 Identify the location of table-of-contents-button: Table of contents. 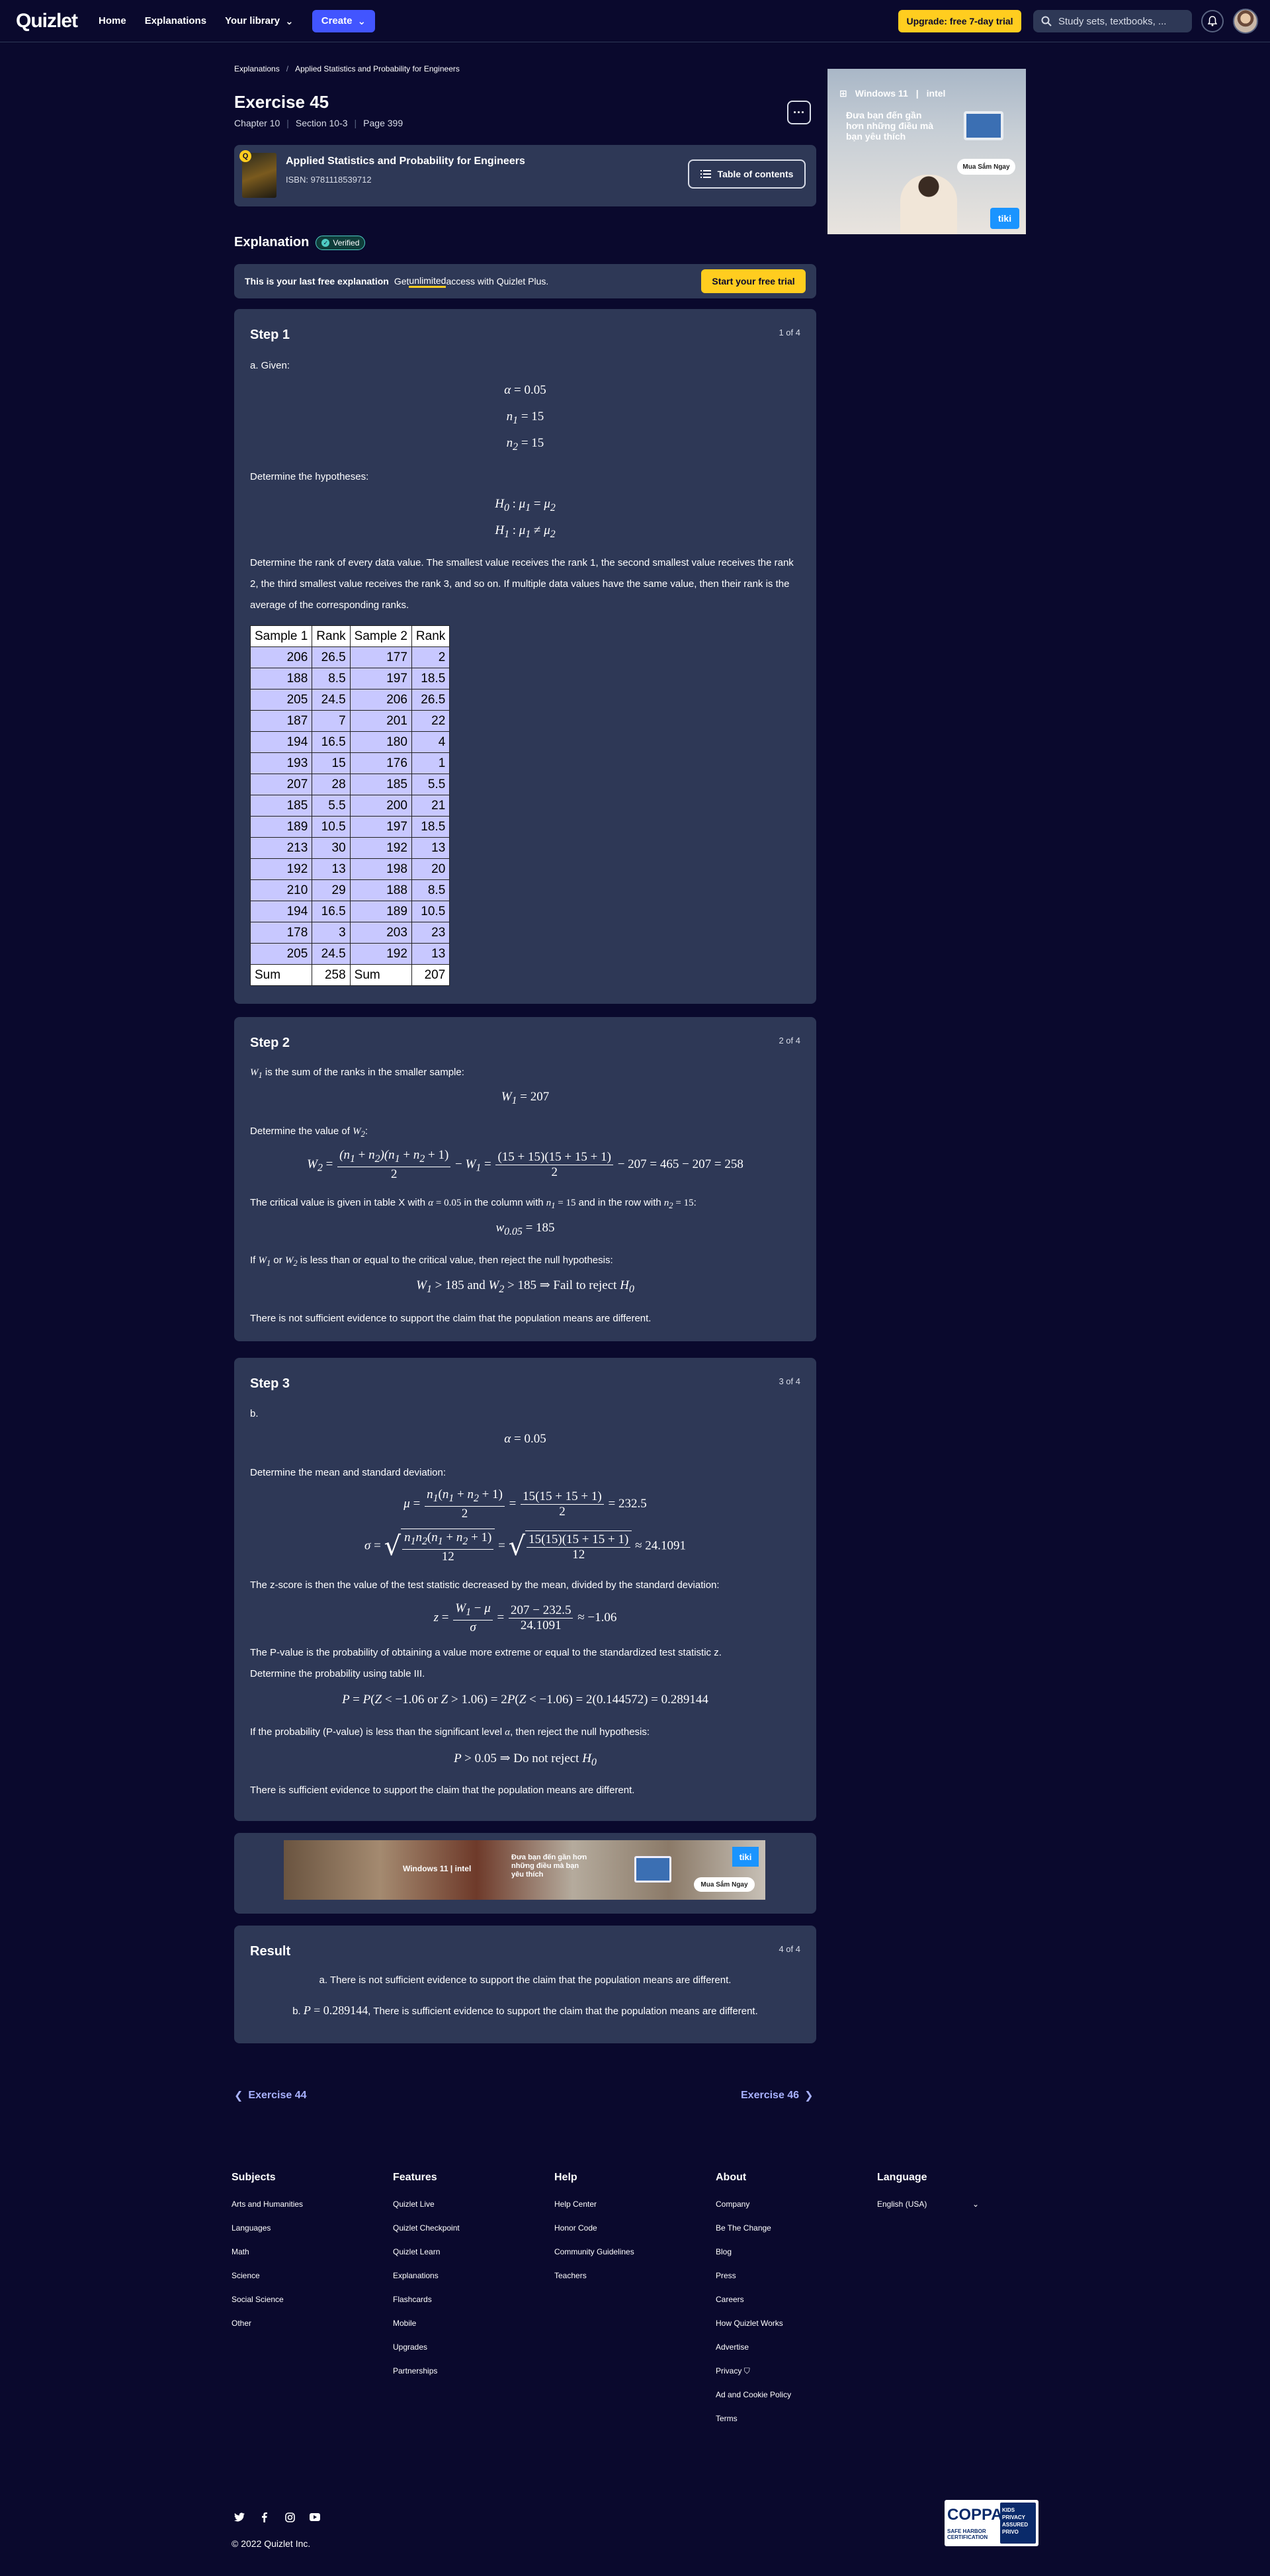
(747, 174).